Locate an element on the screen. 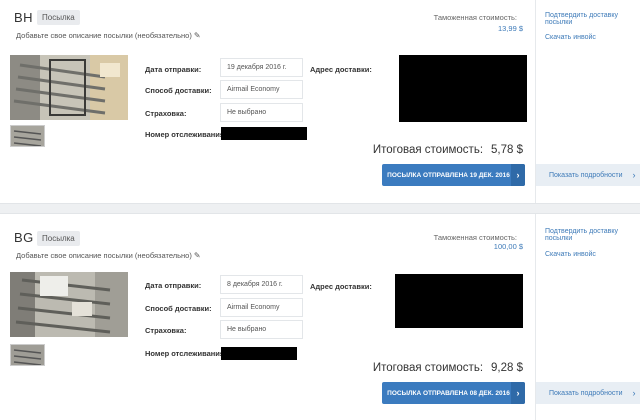 The height and width of the screenshot is (420, 640). total-cost: Итоговая стоимость: 9,28 $ is located at coordinates (448, 368).